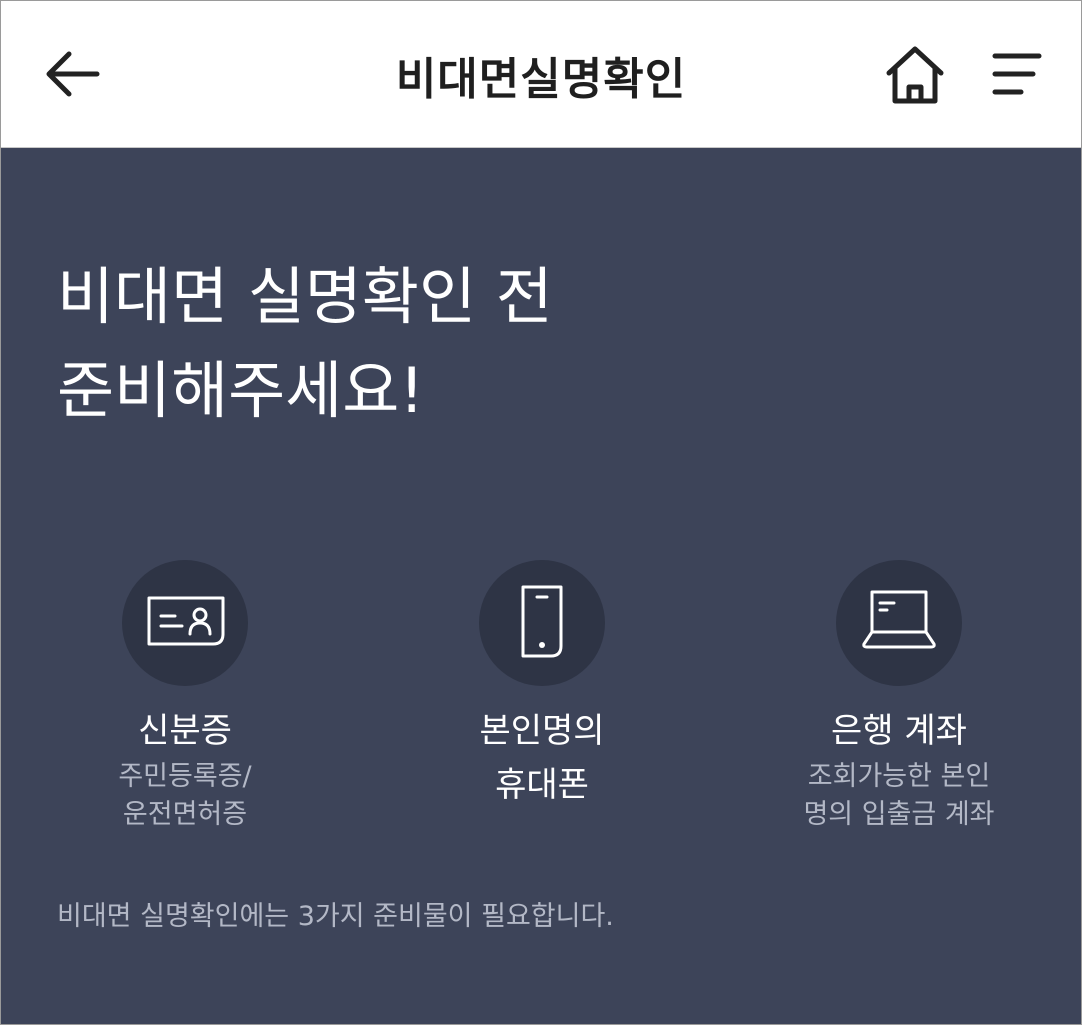  Describe the element at coordinates (185, 776) in the screenshot. I see `item-description-line: 주민등록증/` at that location.